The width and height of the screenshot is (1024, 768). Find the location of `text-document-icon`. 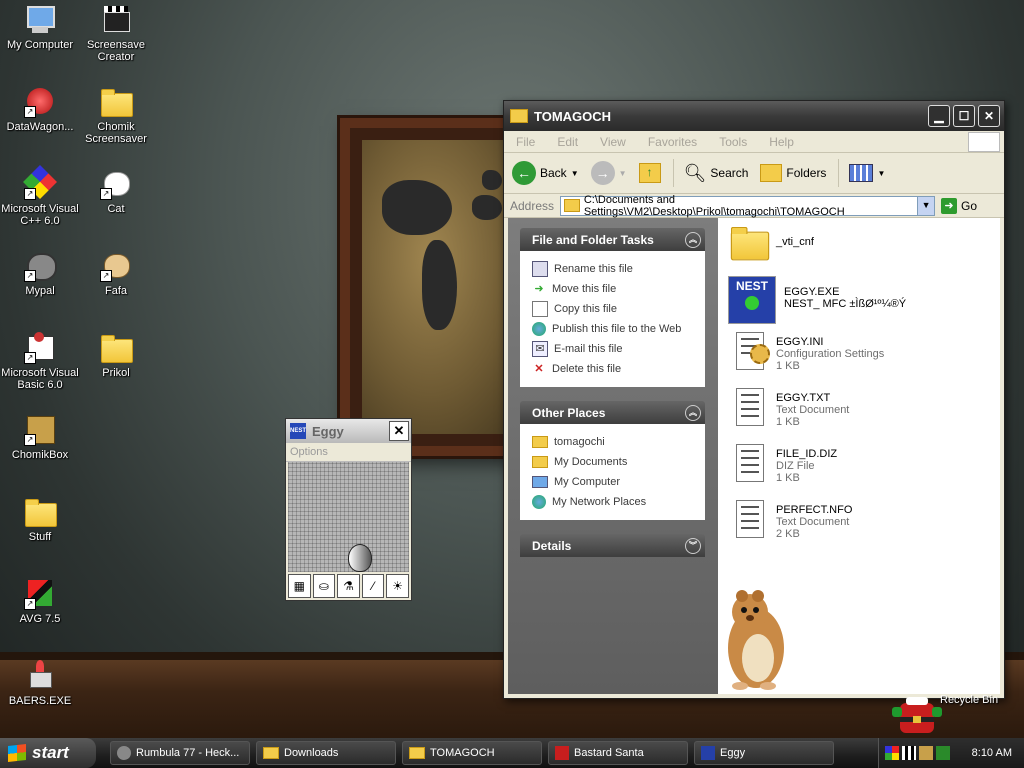

text-document-icon is located at coordinates (748, 407).